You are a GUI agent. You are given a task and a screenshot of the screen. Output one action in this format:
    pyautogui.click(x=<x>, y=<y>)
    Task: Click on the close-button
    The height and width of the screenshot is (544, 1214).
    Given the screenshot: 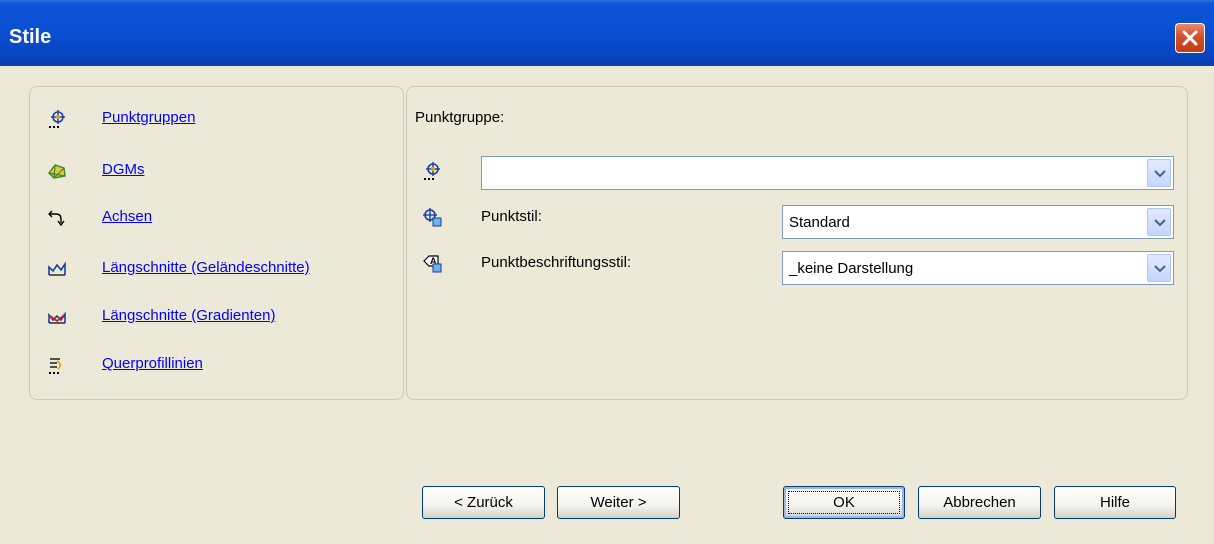 What is the action you would take?
    pyautogui.click(x=1190, y=38)
    